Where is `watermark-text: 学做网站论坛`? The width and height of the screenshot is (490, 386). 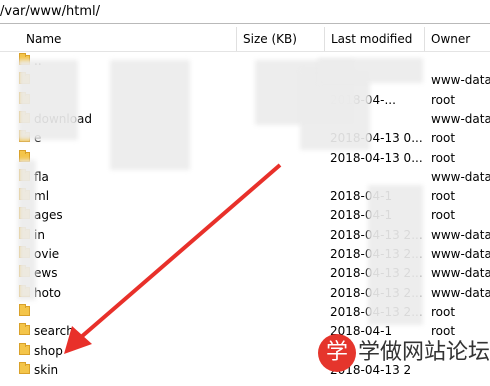 watermark-text: 学做网站论坛 is located at coordinates (424, 352).